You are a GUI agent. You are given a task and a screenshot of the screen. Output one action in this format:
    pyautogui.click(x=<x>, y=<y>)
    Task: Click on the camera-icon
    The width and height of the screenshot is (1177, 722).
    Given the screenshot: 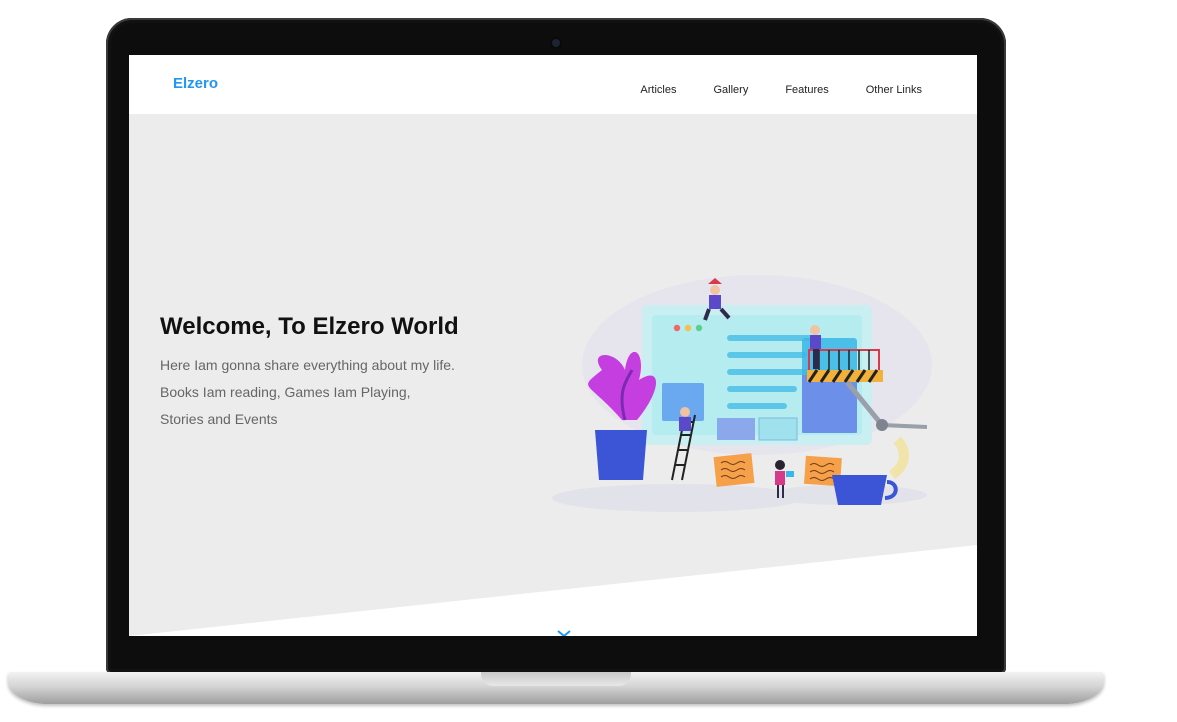 What is the action you would take?
    pyautogui.click(x=556, y=43)
    